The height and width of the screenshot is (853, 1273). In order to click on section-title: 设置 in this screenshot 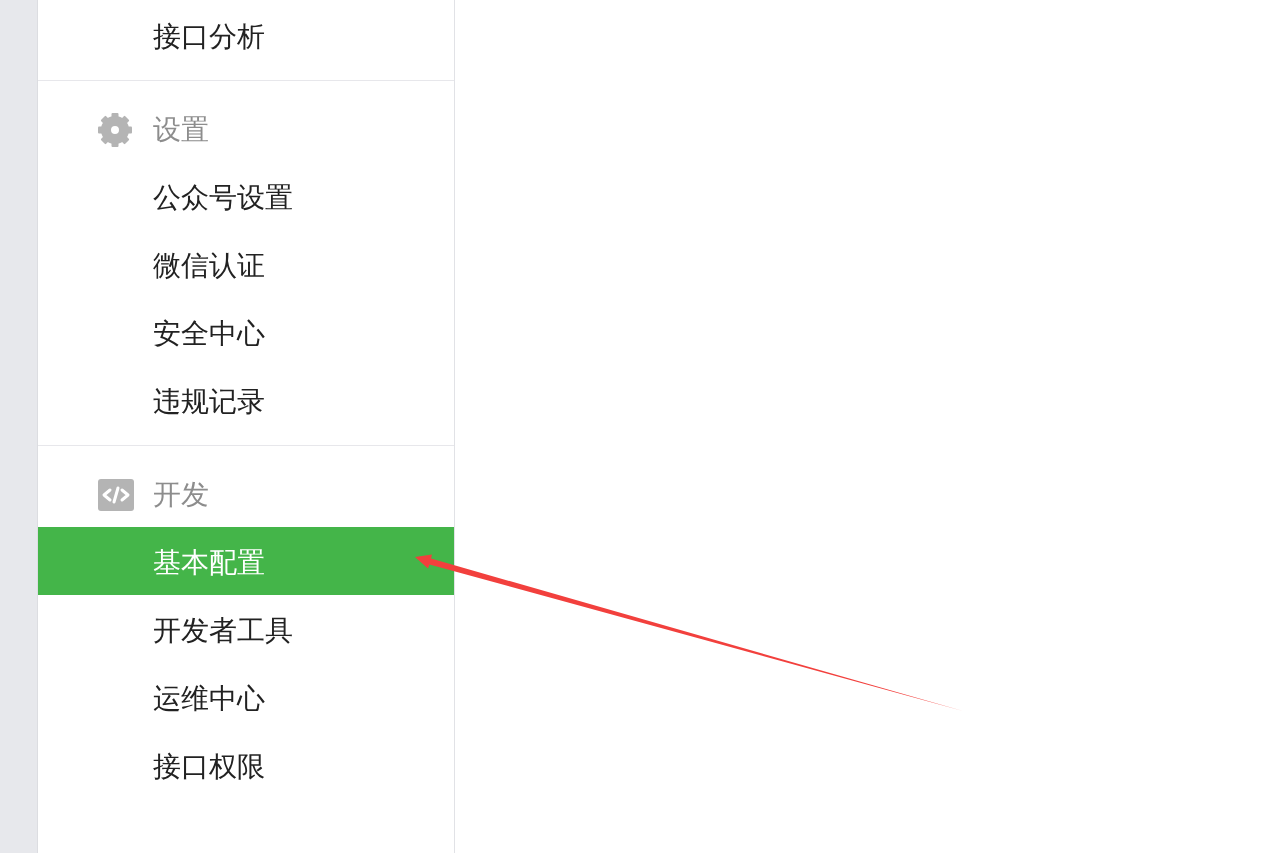, I will do `click(181, 129)`.